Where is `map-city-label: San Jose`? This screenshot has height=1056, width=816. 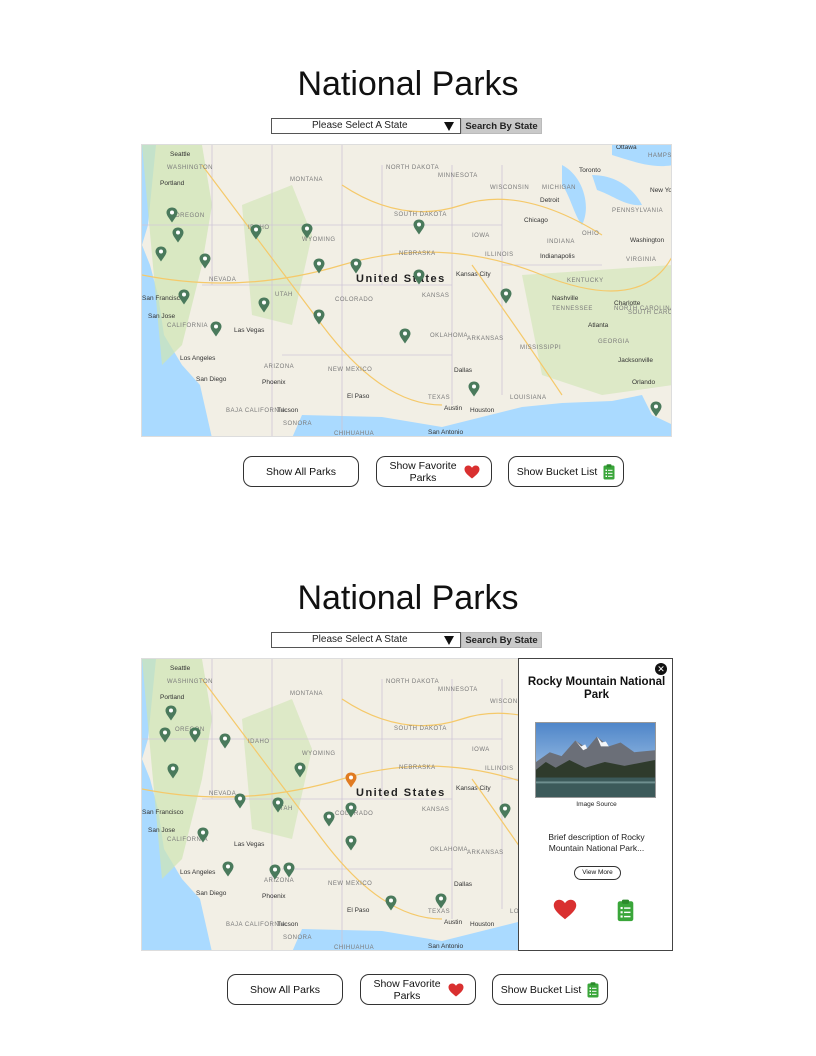 map-city-label: San Jose is located at coordinates (162, 830).